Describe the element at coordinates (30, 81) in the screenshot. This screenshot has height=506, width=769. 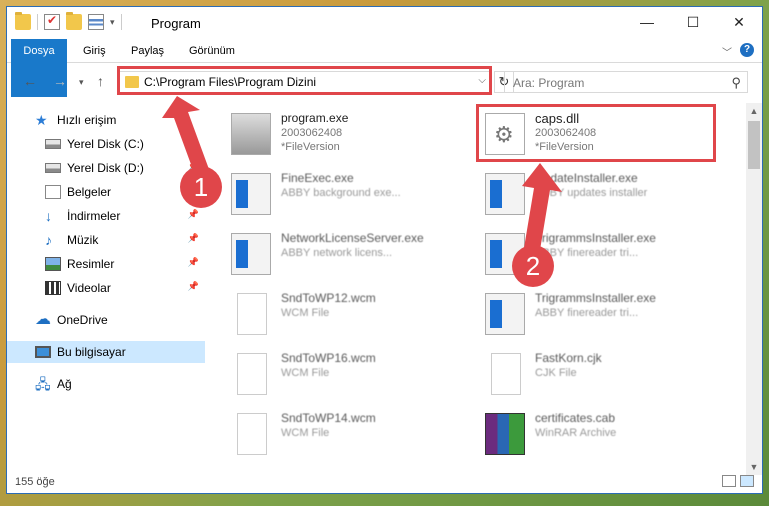
I see `back-arrow-icon: ←` at that location.